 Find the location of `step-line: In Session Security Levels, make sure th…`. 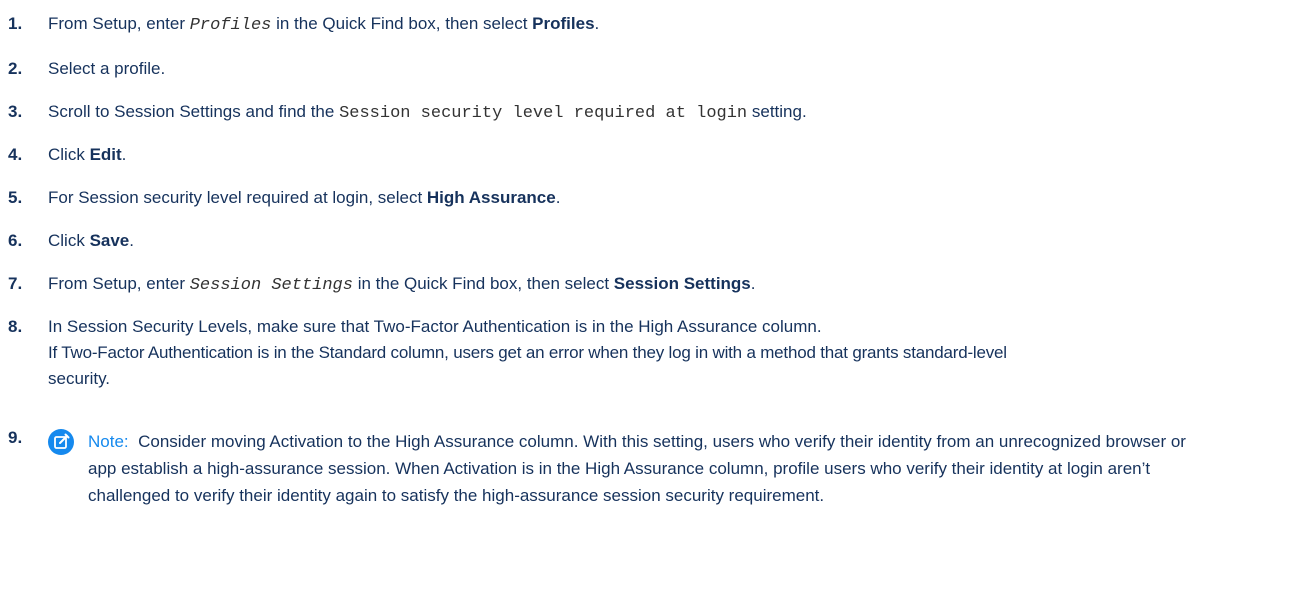

step-line: In Session Security Levels, make sure th… is located at coordinates (435, 326).